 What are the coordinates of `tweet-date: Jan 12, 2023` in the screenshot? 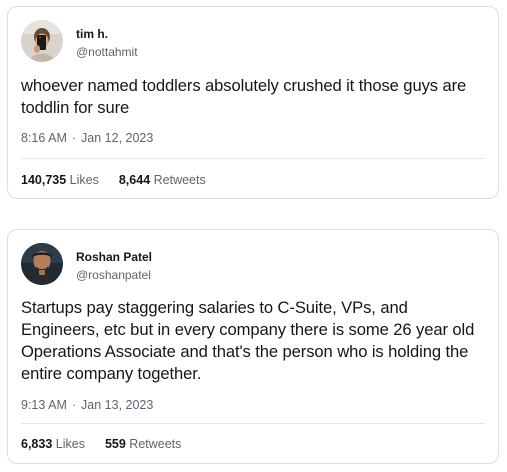 It's located at (117, 138).